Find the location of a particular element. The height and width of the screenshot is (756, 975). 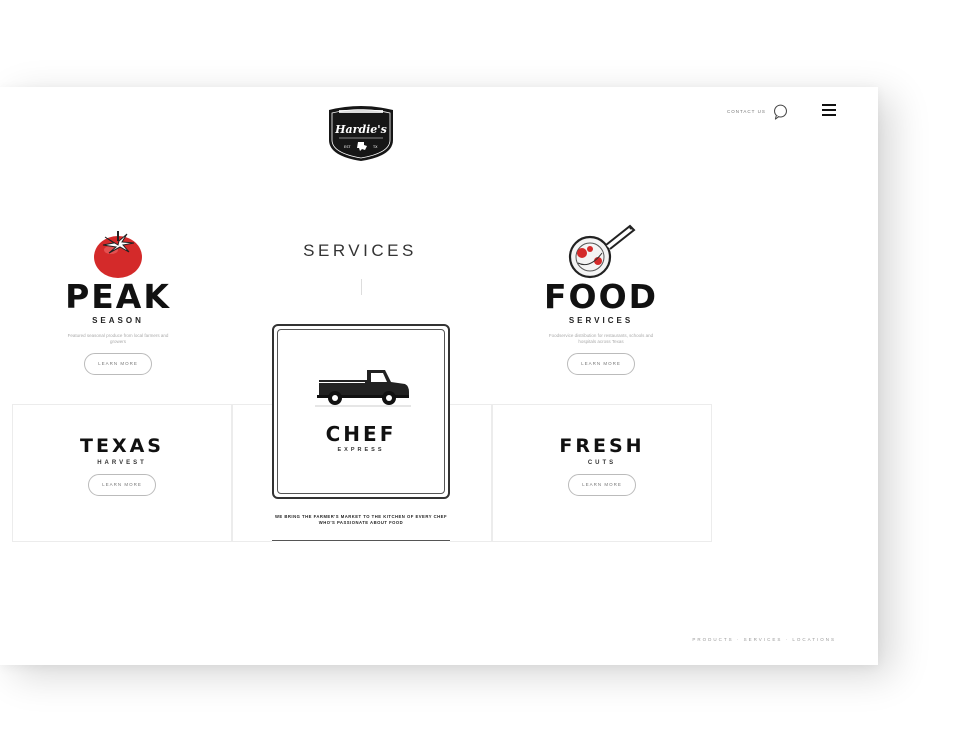

fresh-subtitle: CUTS is located at coordinates (602, 463).